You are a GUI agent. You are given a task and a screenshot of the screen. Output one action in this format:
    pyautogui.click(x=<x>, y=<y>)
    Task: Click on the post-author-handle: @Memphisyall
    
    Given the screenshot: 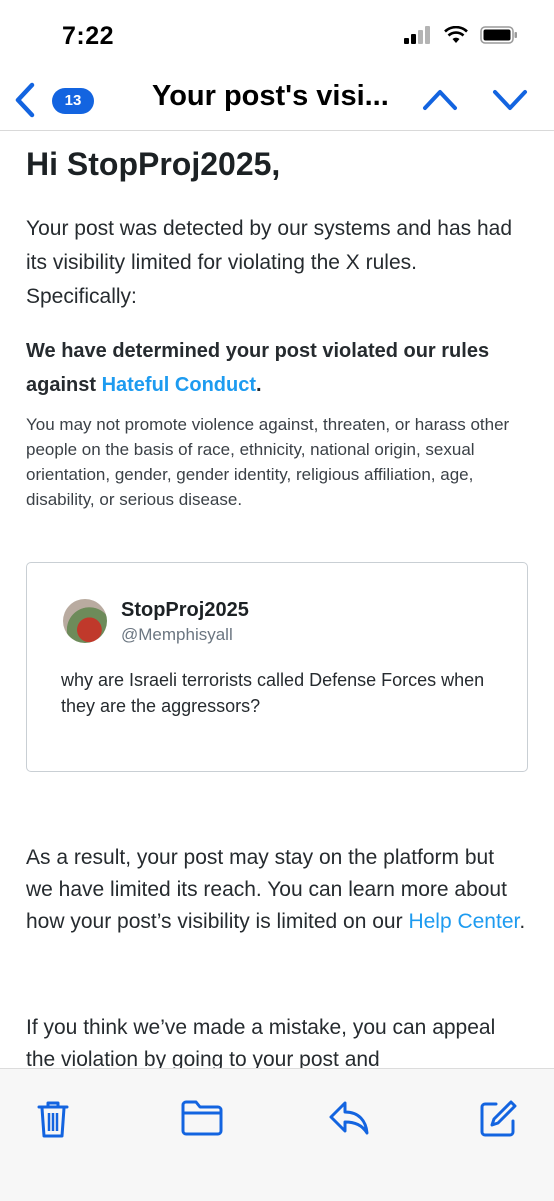 What is the action you would take?
    pyautogui.click(x=177, y=634)
    